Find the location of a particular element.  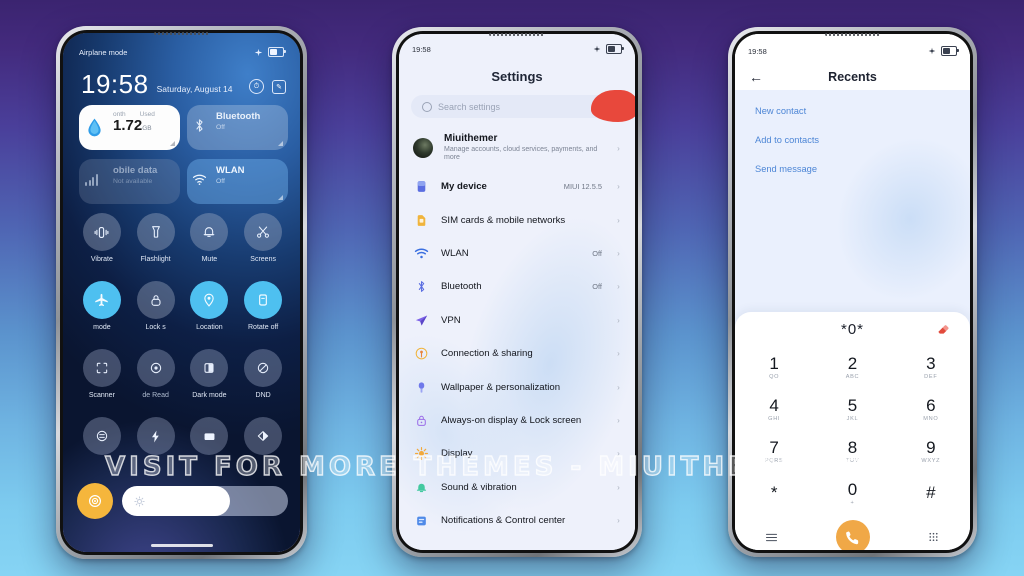

key-3: 3 DEF is located at coordinates (931, 367).